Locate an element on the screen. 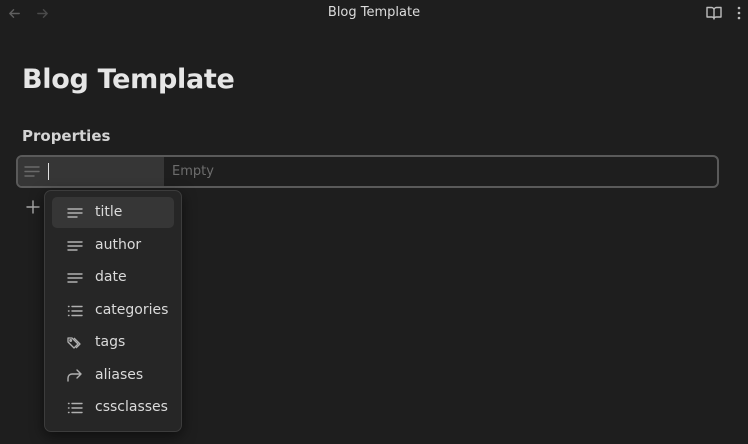 The height and width of the screenshot is (444, 748). suggestion-item-title: title is located at coordinates (113, 212).